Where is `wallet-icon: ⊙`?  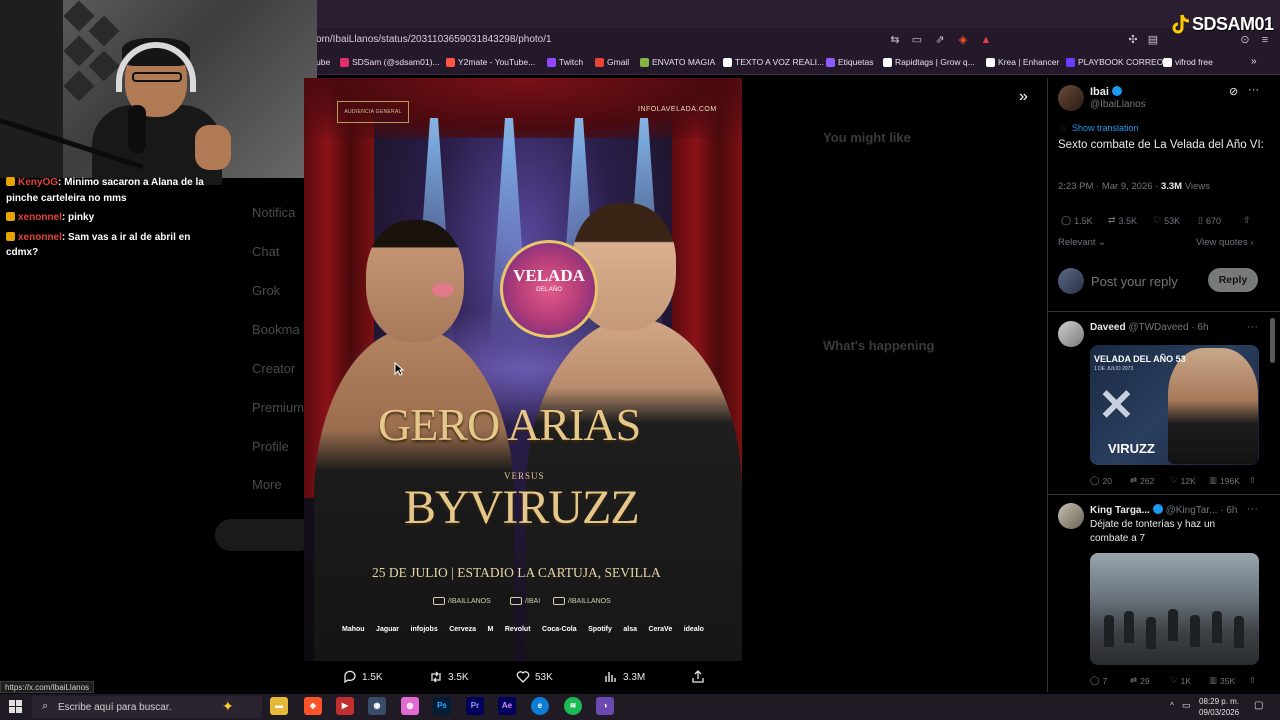
wallet-icon: ⊙ is located at coordinates (1245, 40).